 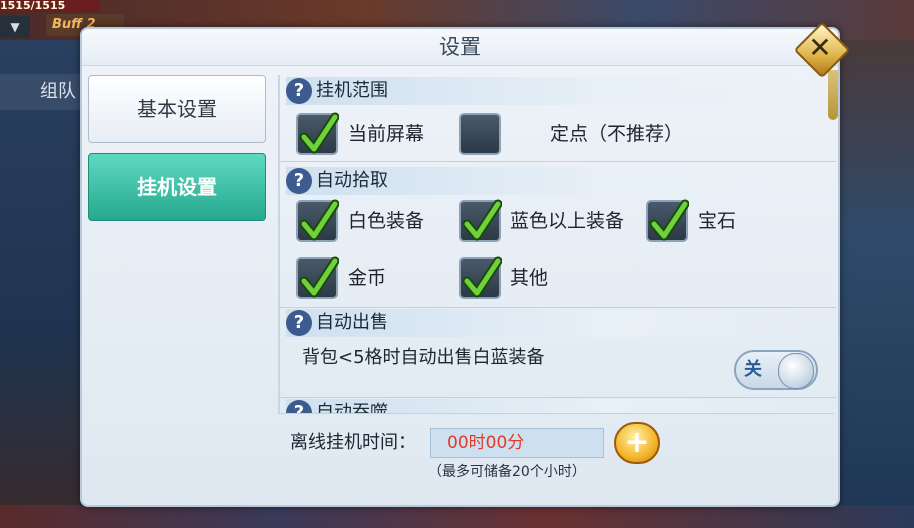 I want to click on label-fixed-point: 定点（不推荐）, so click(x=617, y=134).